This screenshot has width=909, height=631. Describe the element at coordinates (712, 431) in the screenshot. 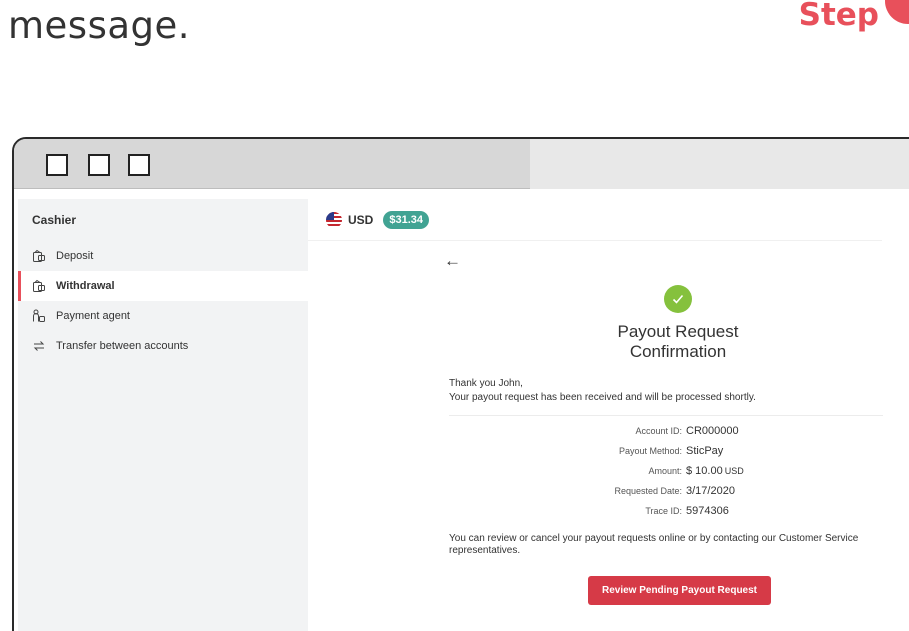

I see `detail-value: CR000000` at that location.